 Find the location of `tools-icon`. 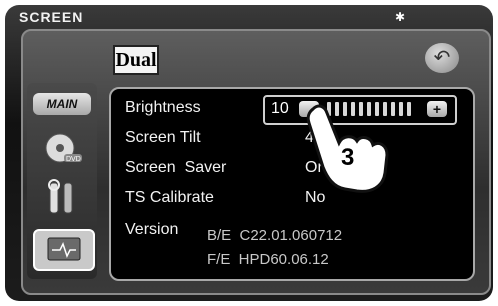

tools-icon is located at coordinates (62, 198).